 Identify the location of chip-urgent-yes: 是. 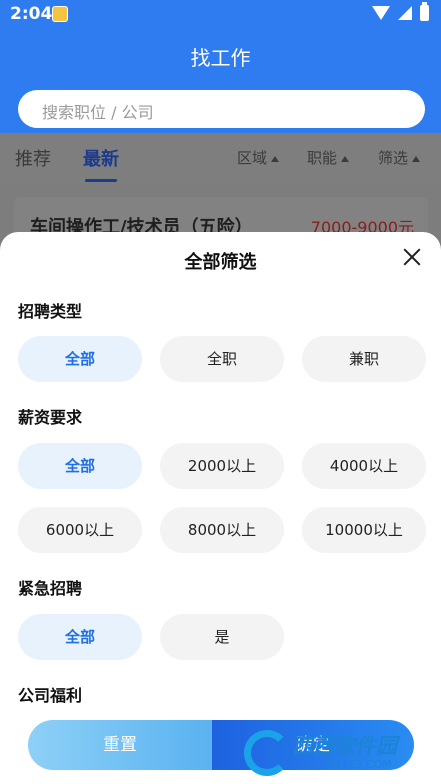
(222, 637).